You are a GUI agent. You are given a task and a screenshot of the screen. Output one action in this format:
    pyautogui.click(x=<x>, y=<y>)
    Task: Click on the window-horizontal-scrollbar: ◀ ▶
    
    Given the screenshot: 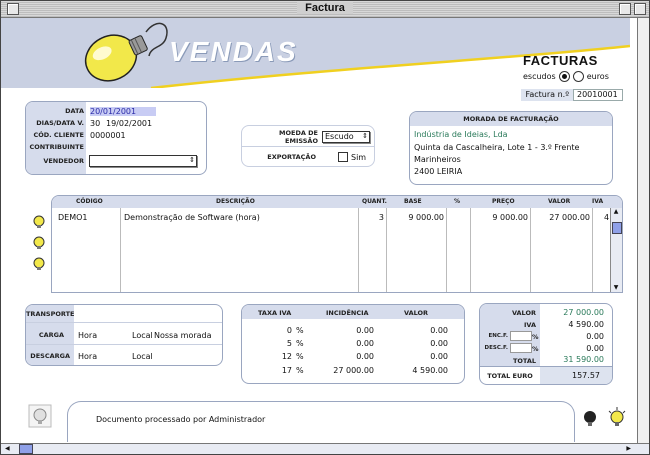 What is the action you would take?
    pyautogui.click(x=325, y=448)
    